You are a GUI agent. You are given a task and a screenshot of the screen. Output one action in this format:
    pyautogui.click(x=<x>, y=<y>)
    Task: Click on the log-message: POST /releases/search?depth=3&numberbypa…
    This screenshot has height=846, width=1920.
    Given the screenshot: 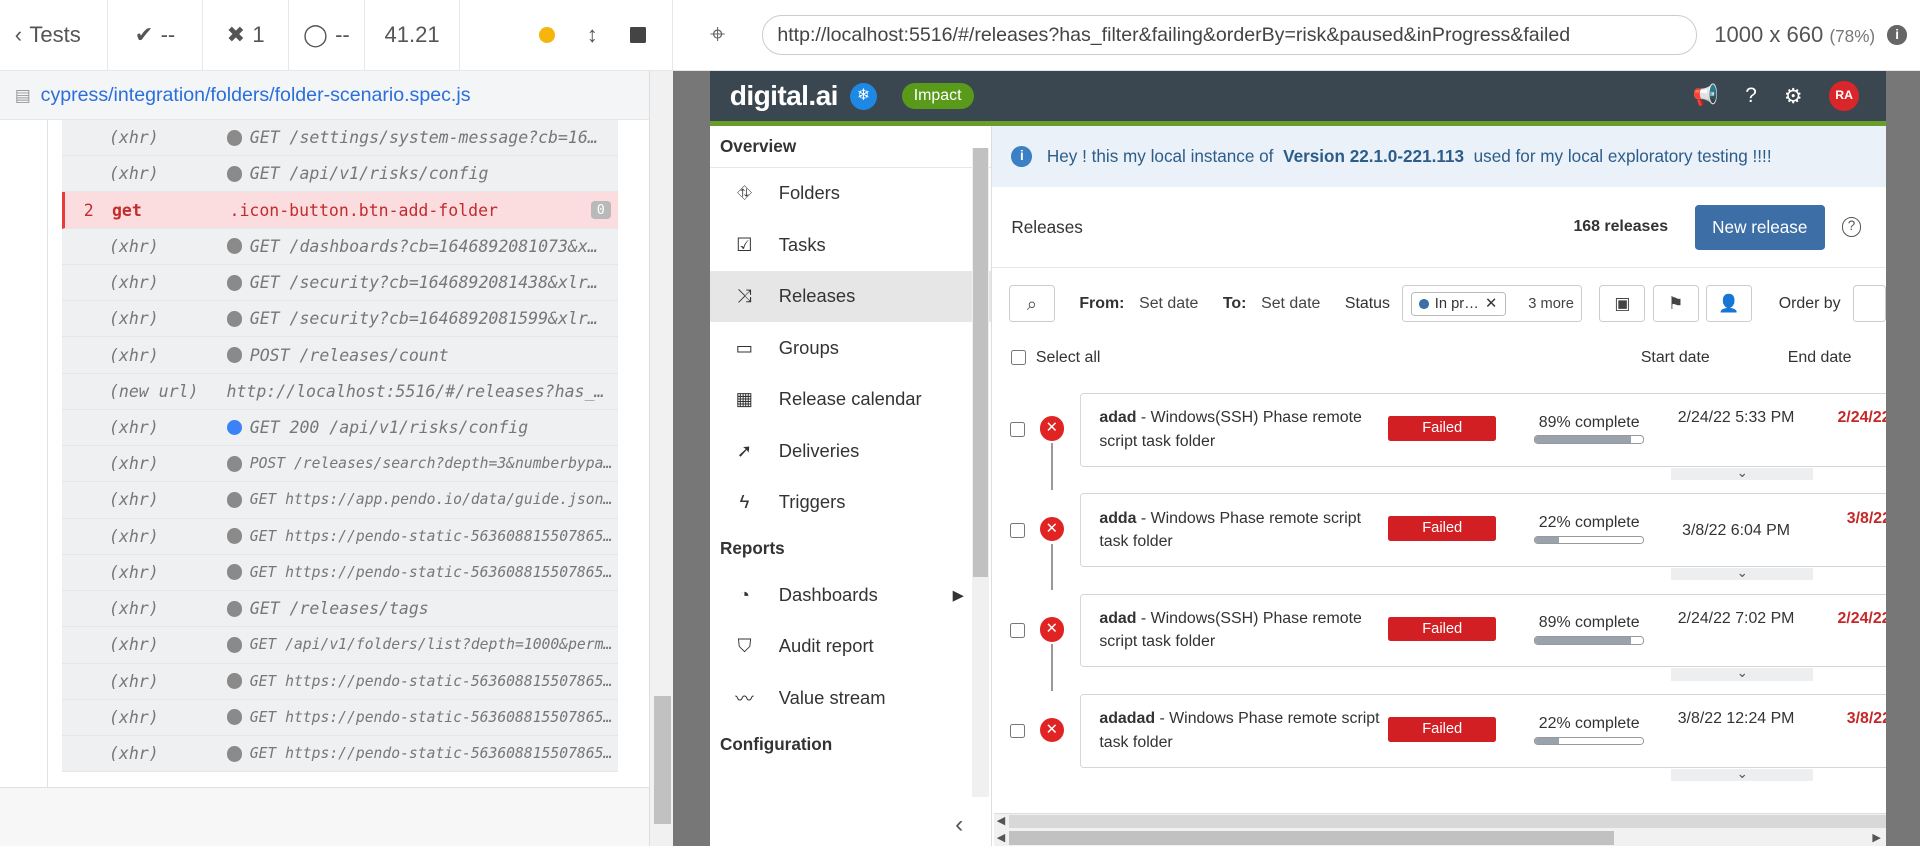 What is the action you would take?
    pyautogui.click(x=434, y=464)
    